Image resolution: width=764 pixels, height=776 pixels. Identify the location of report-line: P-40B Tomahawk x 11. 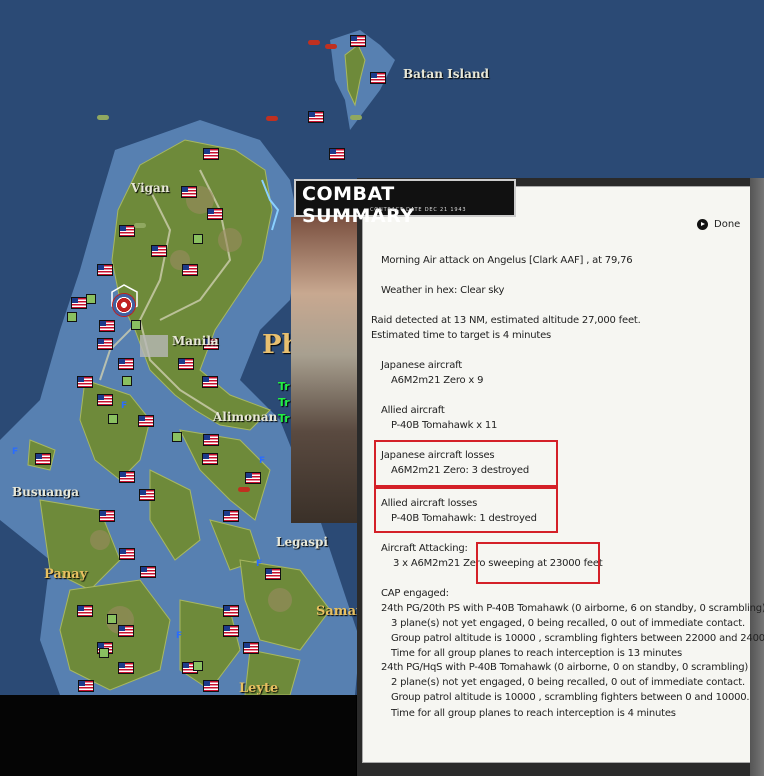
(444, 425).